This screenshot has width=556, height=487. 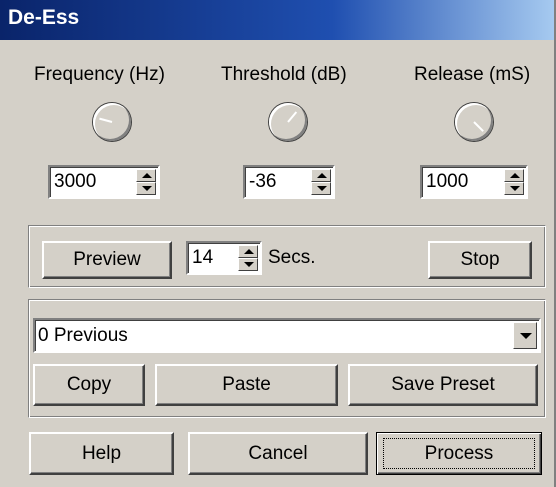 What do you see at coordinates (474, 122) in the screenshot?
I see `release-knob` at bounding box center [474, 122].